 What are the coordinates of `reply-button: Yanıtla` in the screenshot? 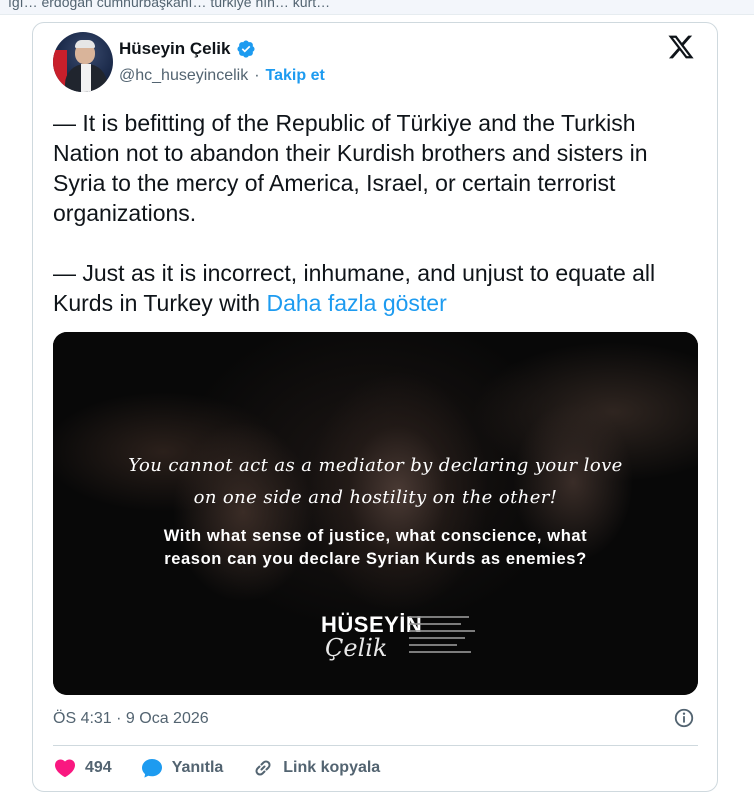 It's located at (182, 768).